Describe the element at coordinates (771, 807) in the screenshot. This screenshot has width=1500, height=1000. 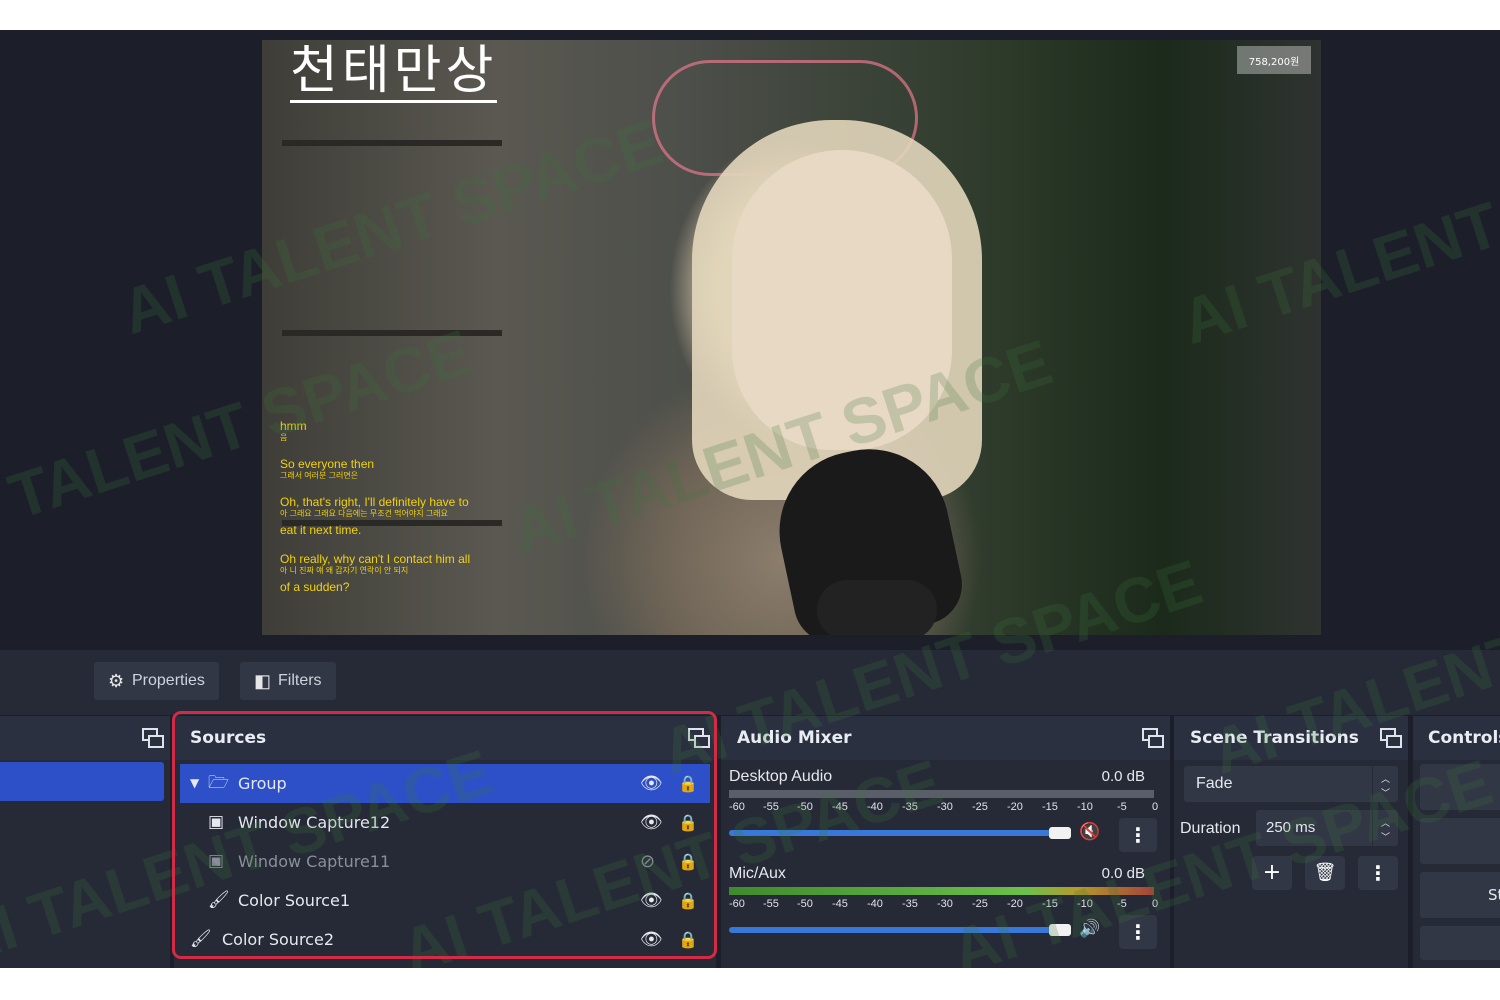
I see `tick-label: -55` at that location.